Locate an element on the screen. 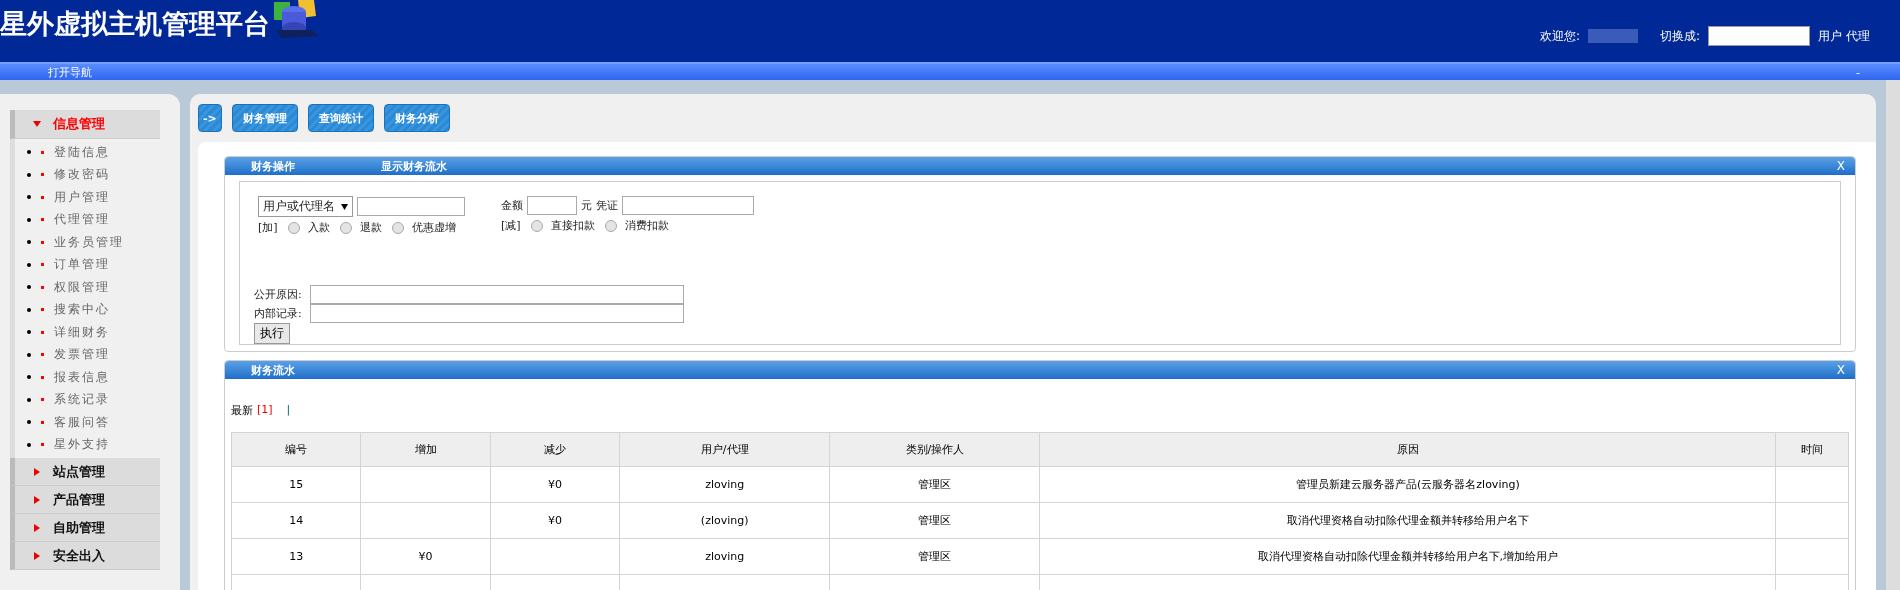  radio-label: 直接扣款 is located at coordinates (572, 225).